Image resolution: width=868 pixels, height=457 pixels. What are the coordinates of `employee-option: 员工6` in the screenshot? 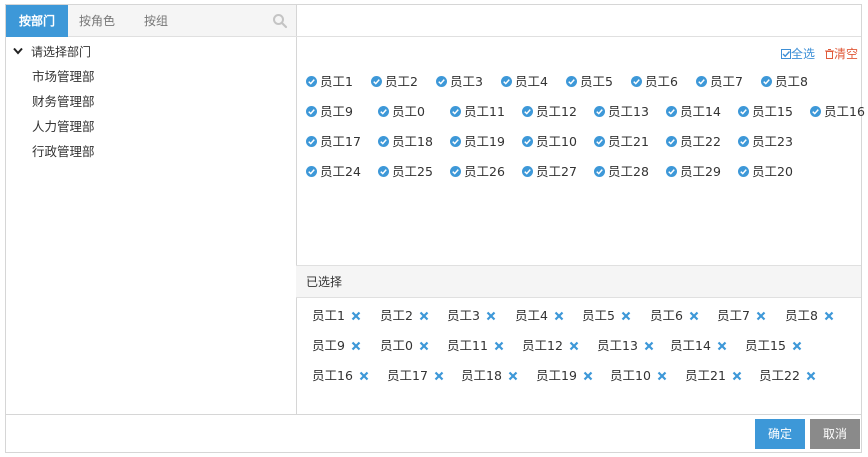 It's located at (654, 82).